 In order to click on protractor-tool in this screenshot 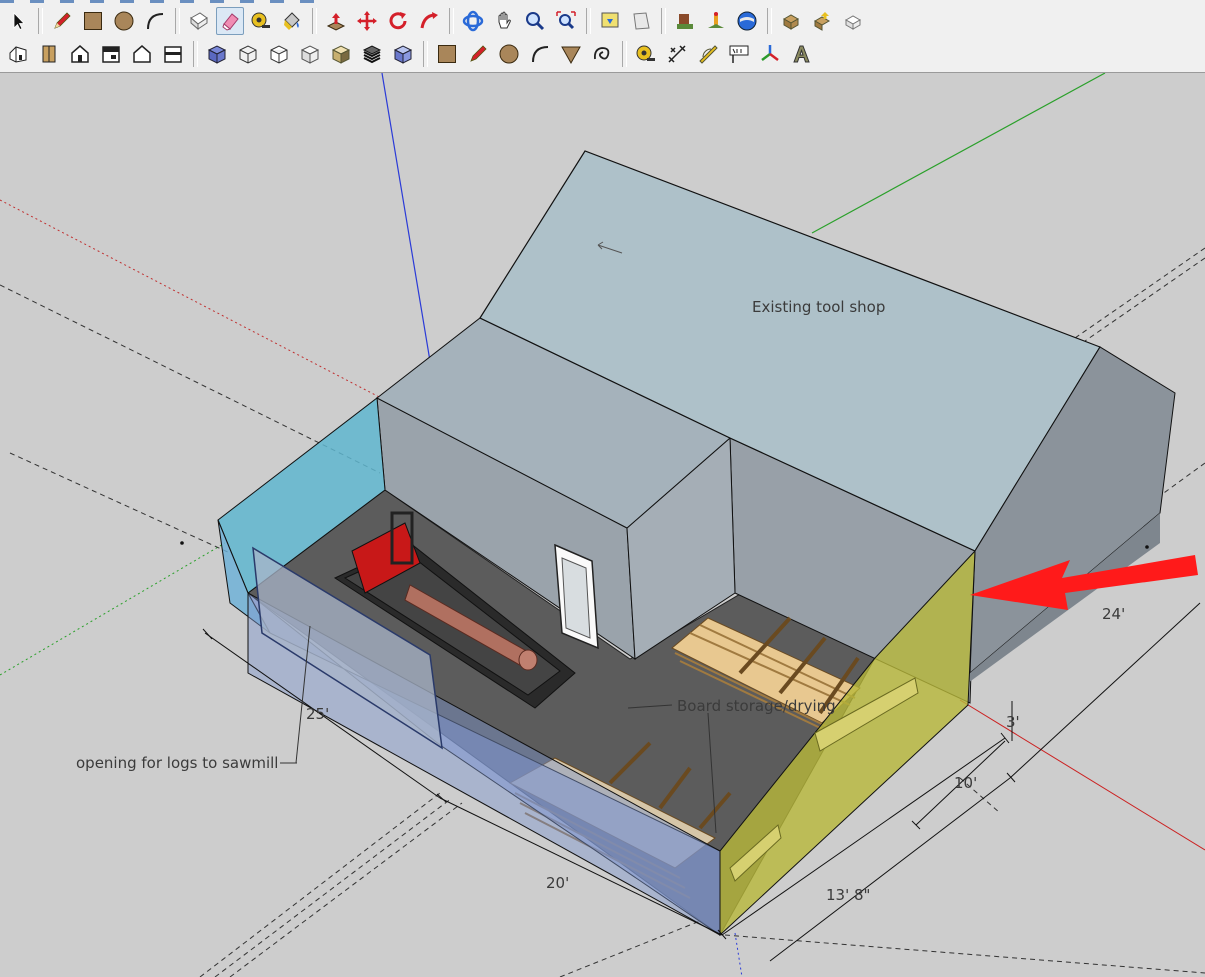, I will do `click(708, 54)`.